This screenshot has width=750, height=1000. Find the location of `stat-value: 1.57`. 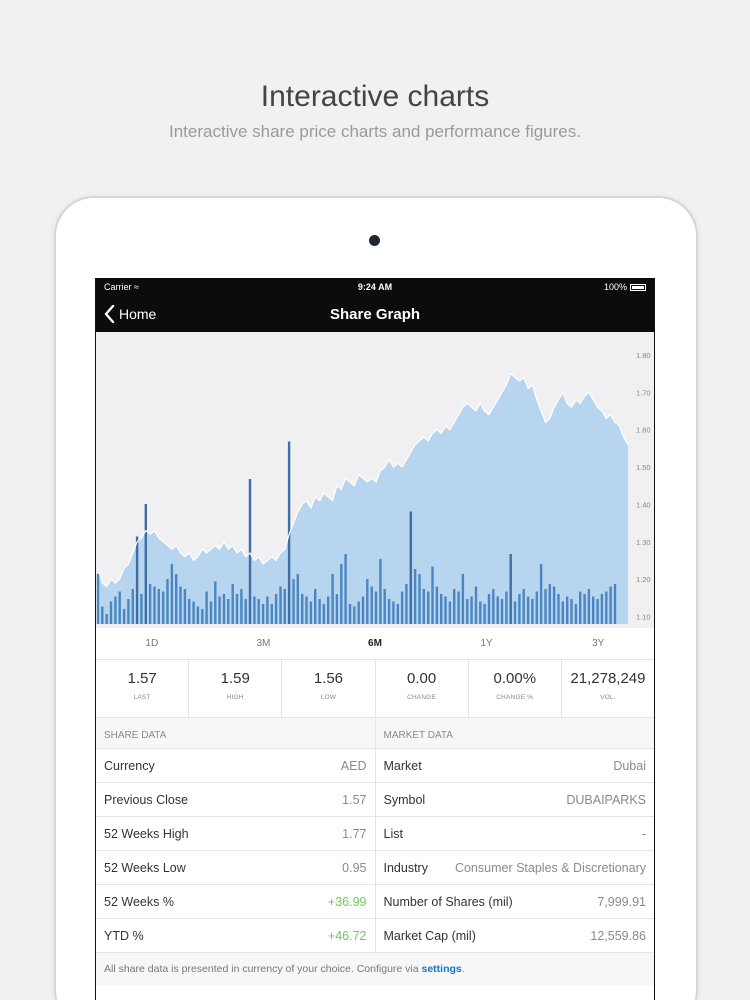

stat-value: 1.57 is located at coordinates (142, 678).